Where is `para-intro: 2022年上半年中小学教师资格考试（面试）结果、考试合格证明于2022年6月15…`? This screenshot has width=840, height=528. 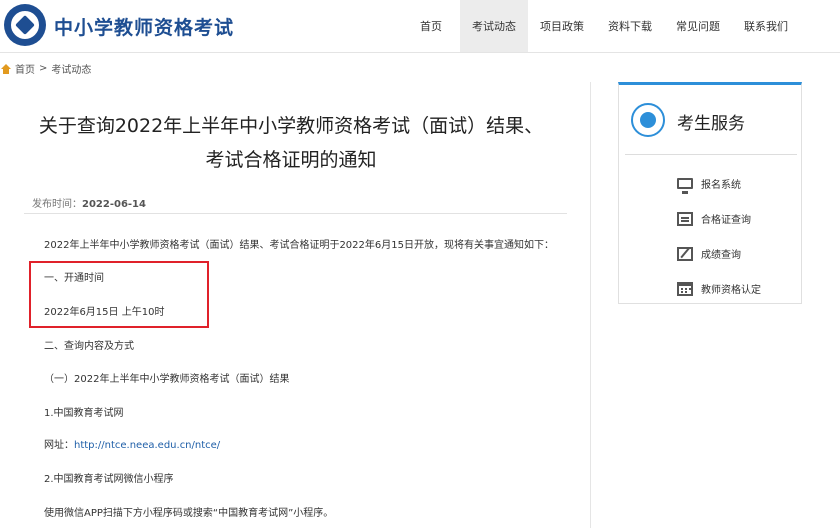 para-intro: 2022年上半年中小学教师资格考试（面试）结果、考试合格证明于2022年6月15… is located at coordinates (299, 245).